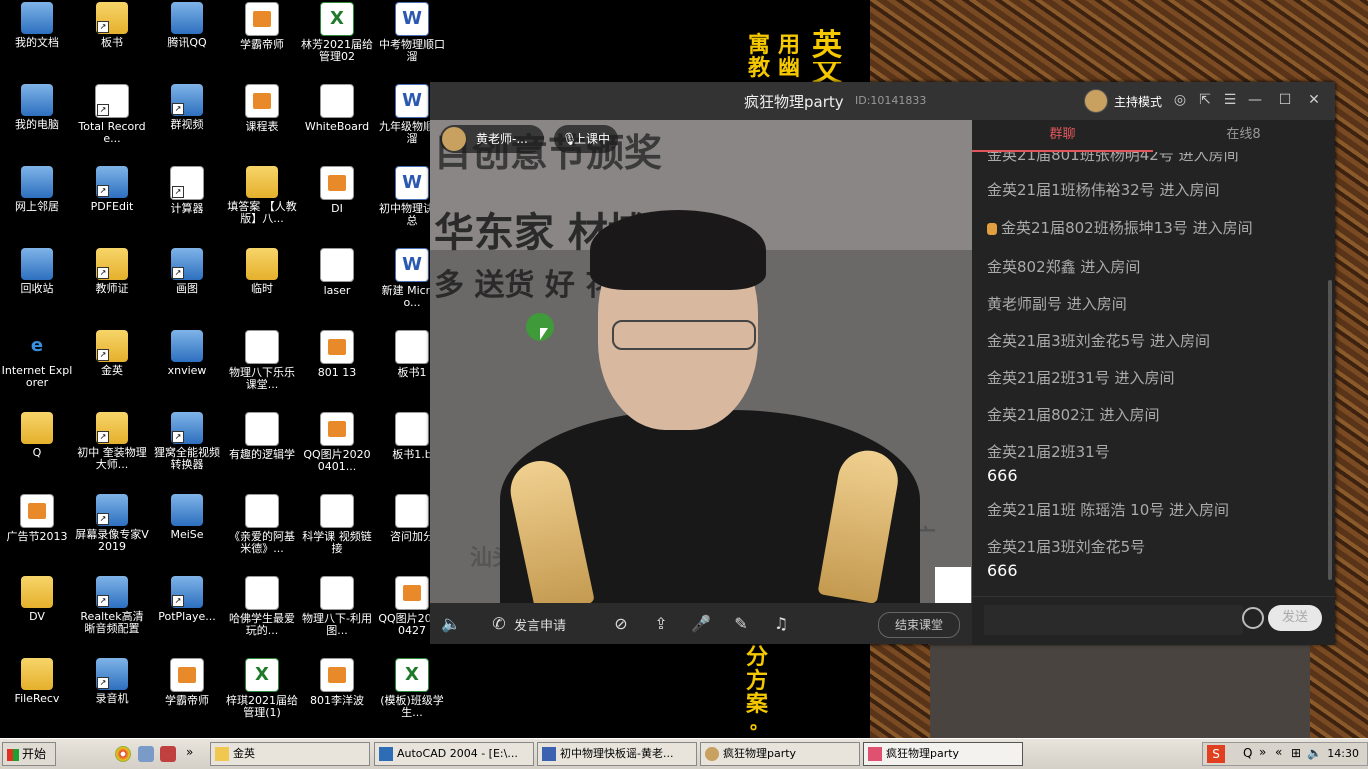 Image resolution: width=1368 pixels, height=769 pixels. I want to click on windows-logo-icon, so click(13, 754).